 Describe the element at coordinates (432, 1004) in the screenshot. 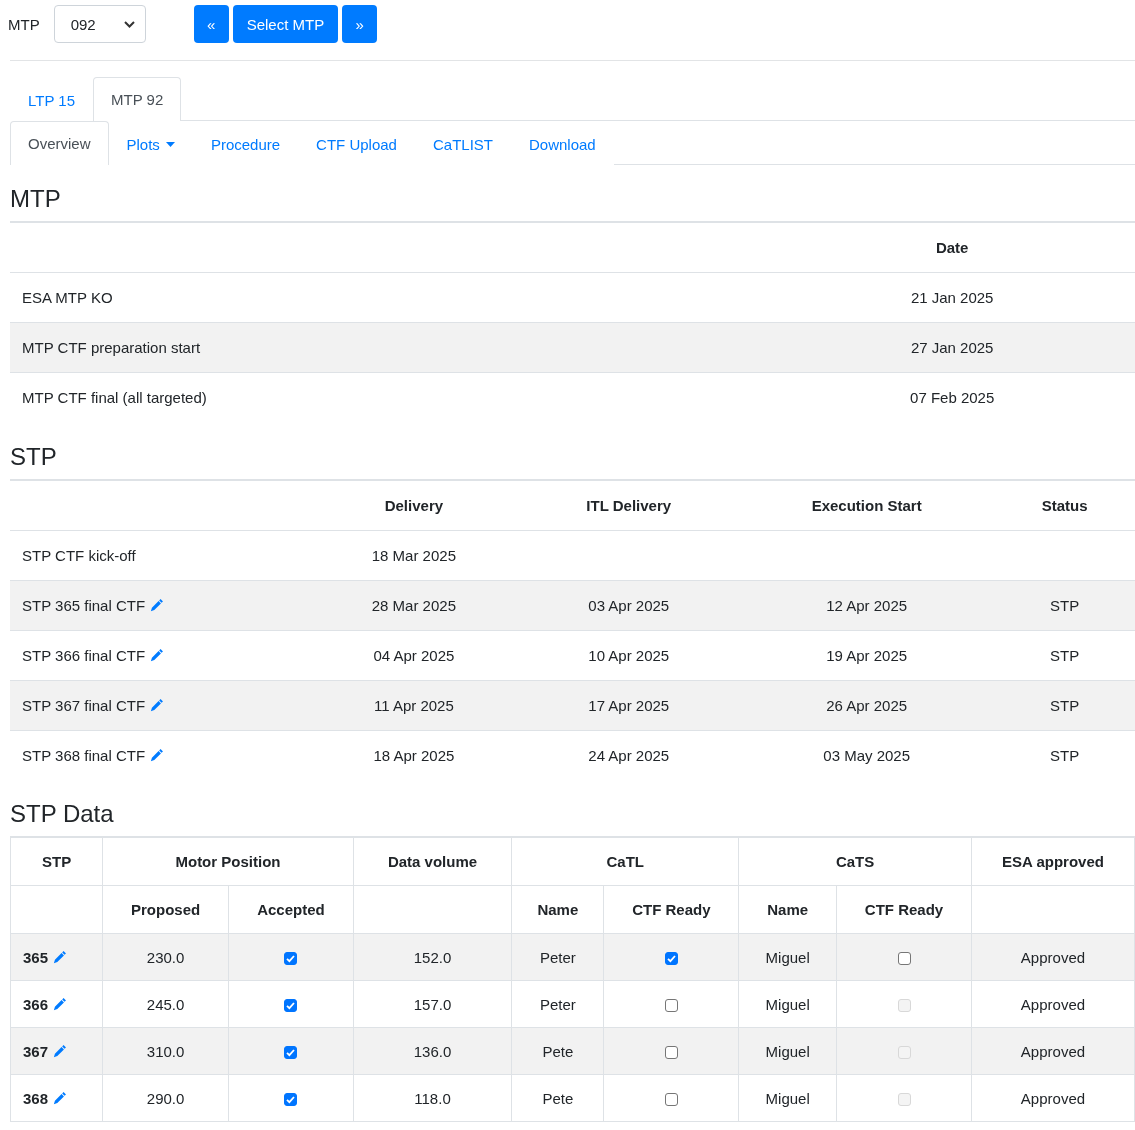

I see `table-cell: 157.0` at that location.